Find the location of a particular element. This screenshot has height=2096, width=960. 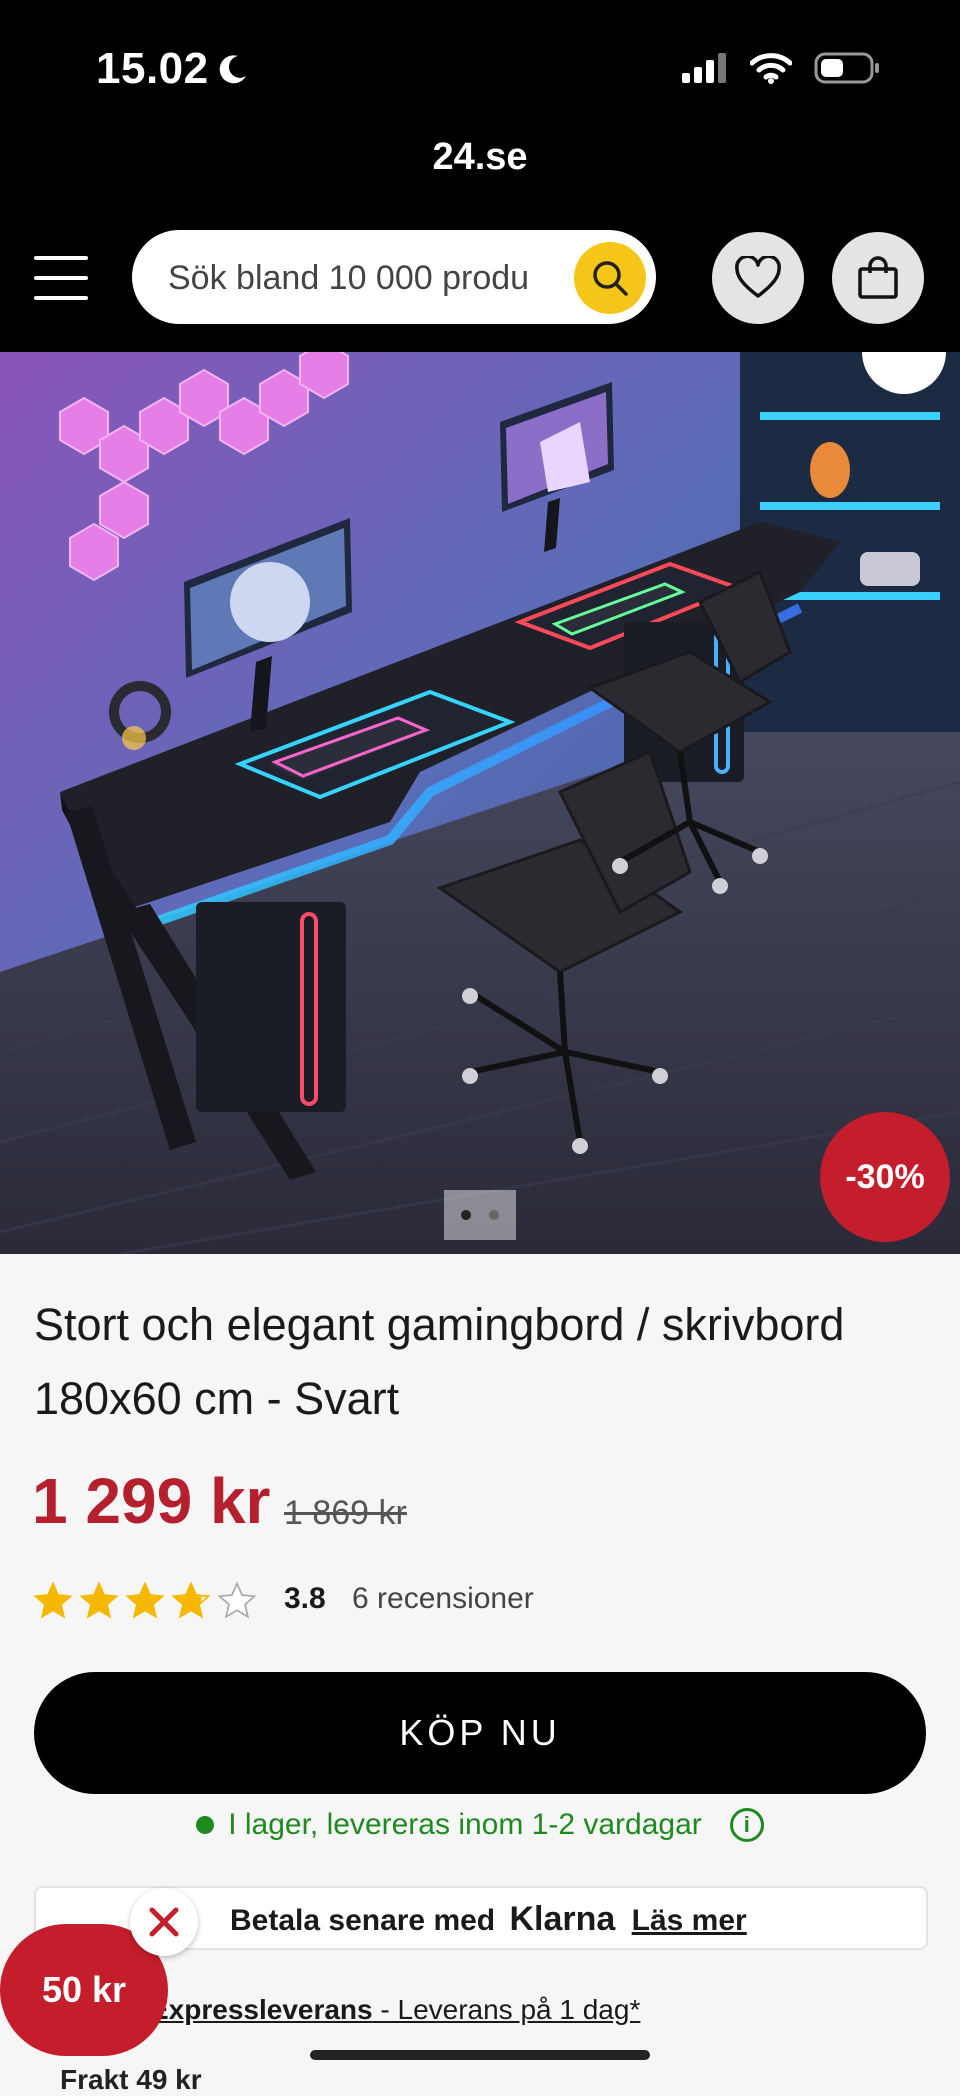

wishlist-button is located at coordinates (758, 278).